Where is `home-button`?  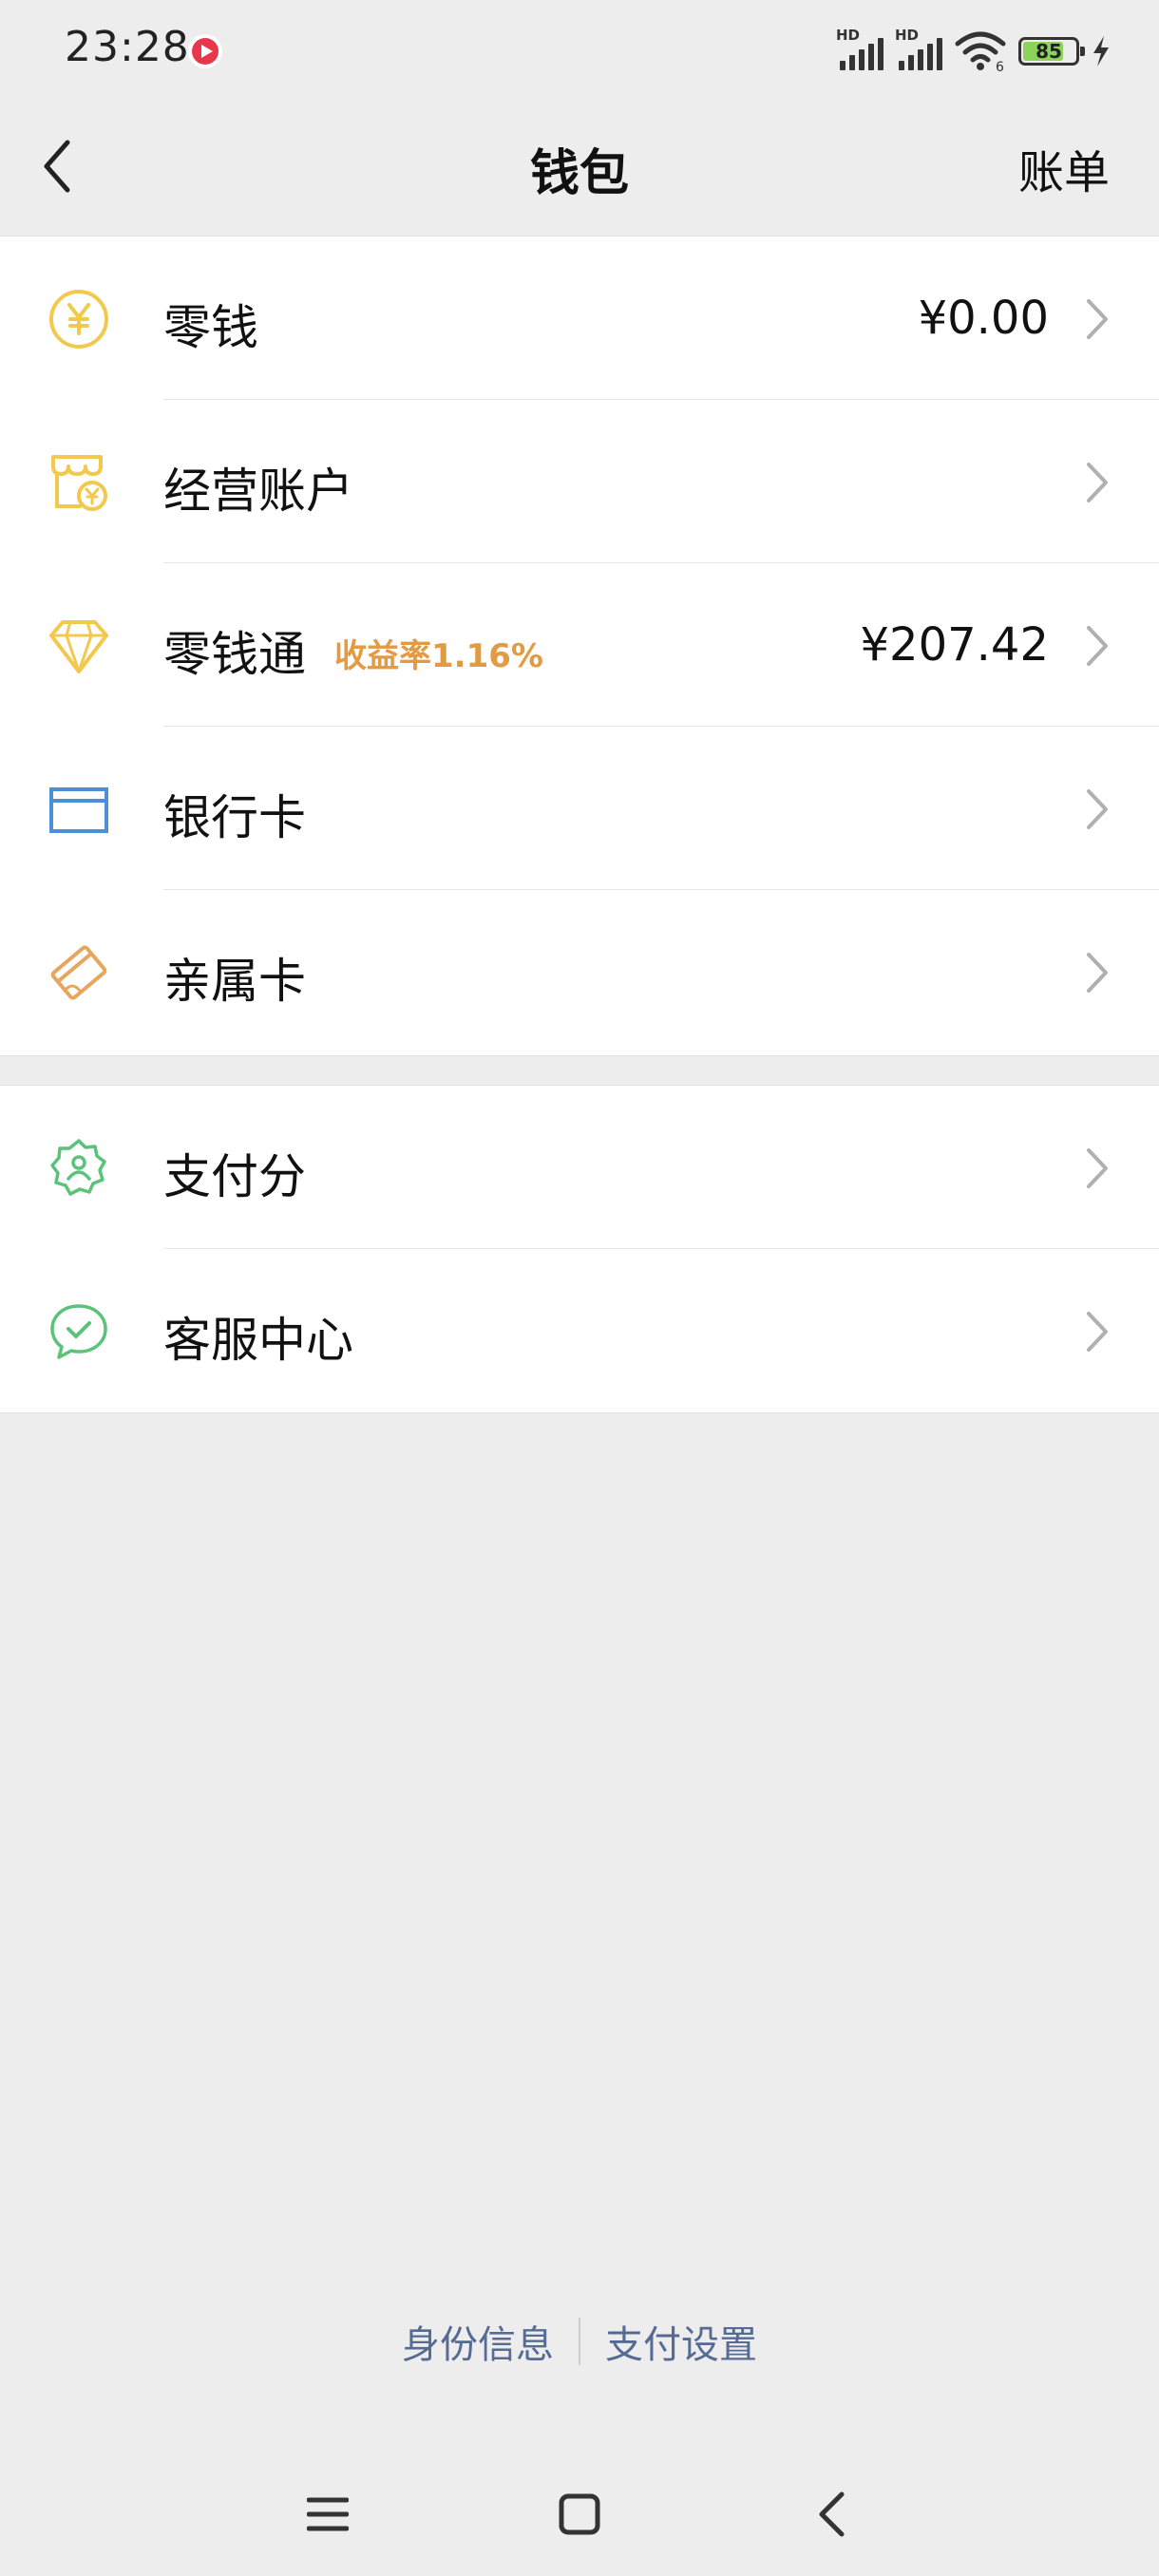 home-button is located at coordinates (579, 2514).